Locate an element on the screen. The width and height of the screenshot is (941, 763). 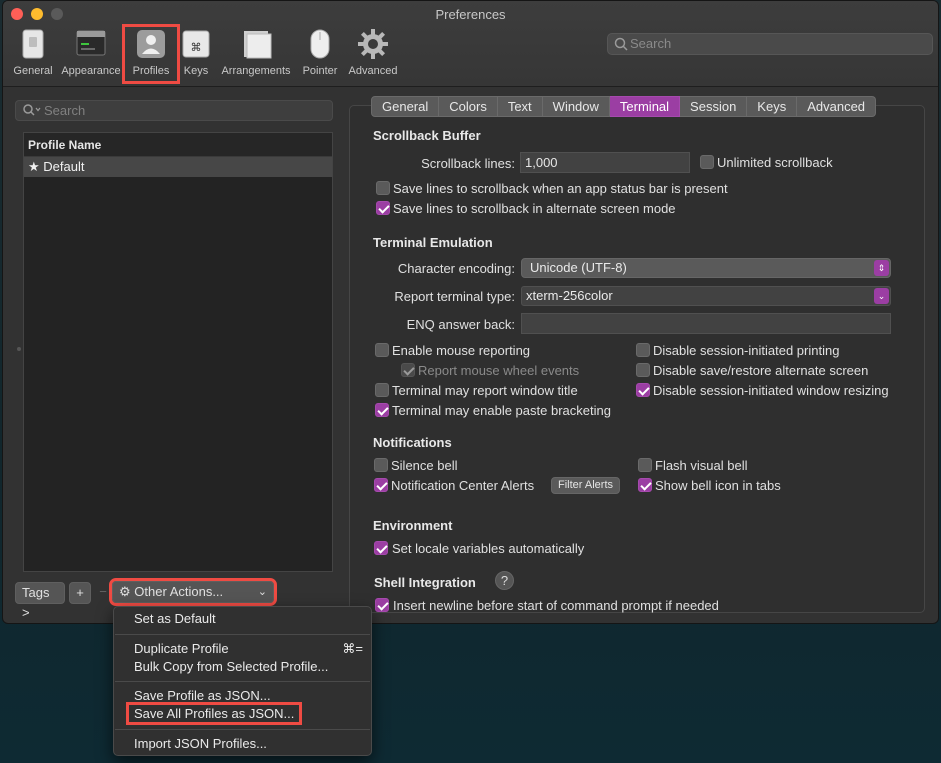
chevron-down-icon: ⌄ is located at coordinates (881, 296).